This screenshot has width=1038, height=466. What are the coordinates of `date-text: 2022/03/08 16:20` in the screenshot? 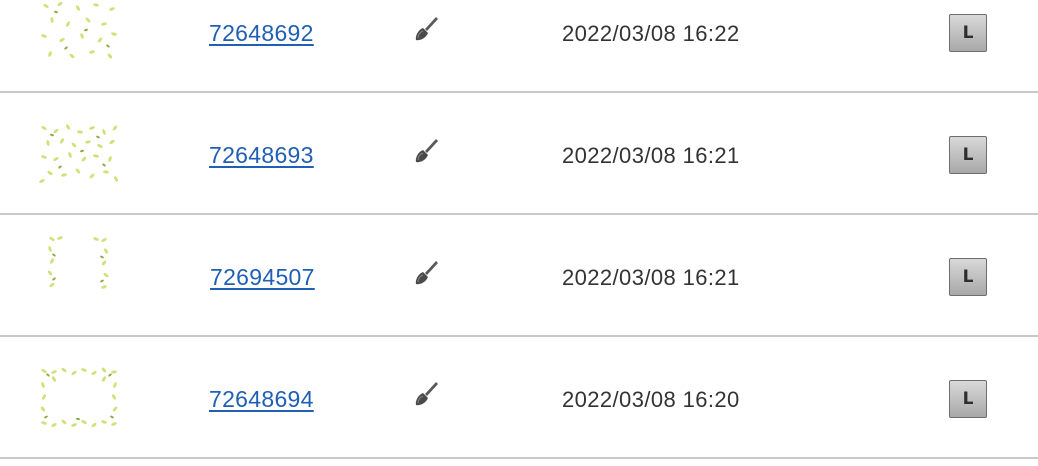 It's located at (651, 399).